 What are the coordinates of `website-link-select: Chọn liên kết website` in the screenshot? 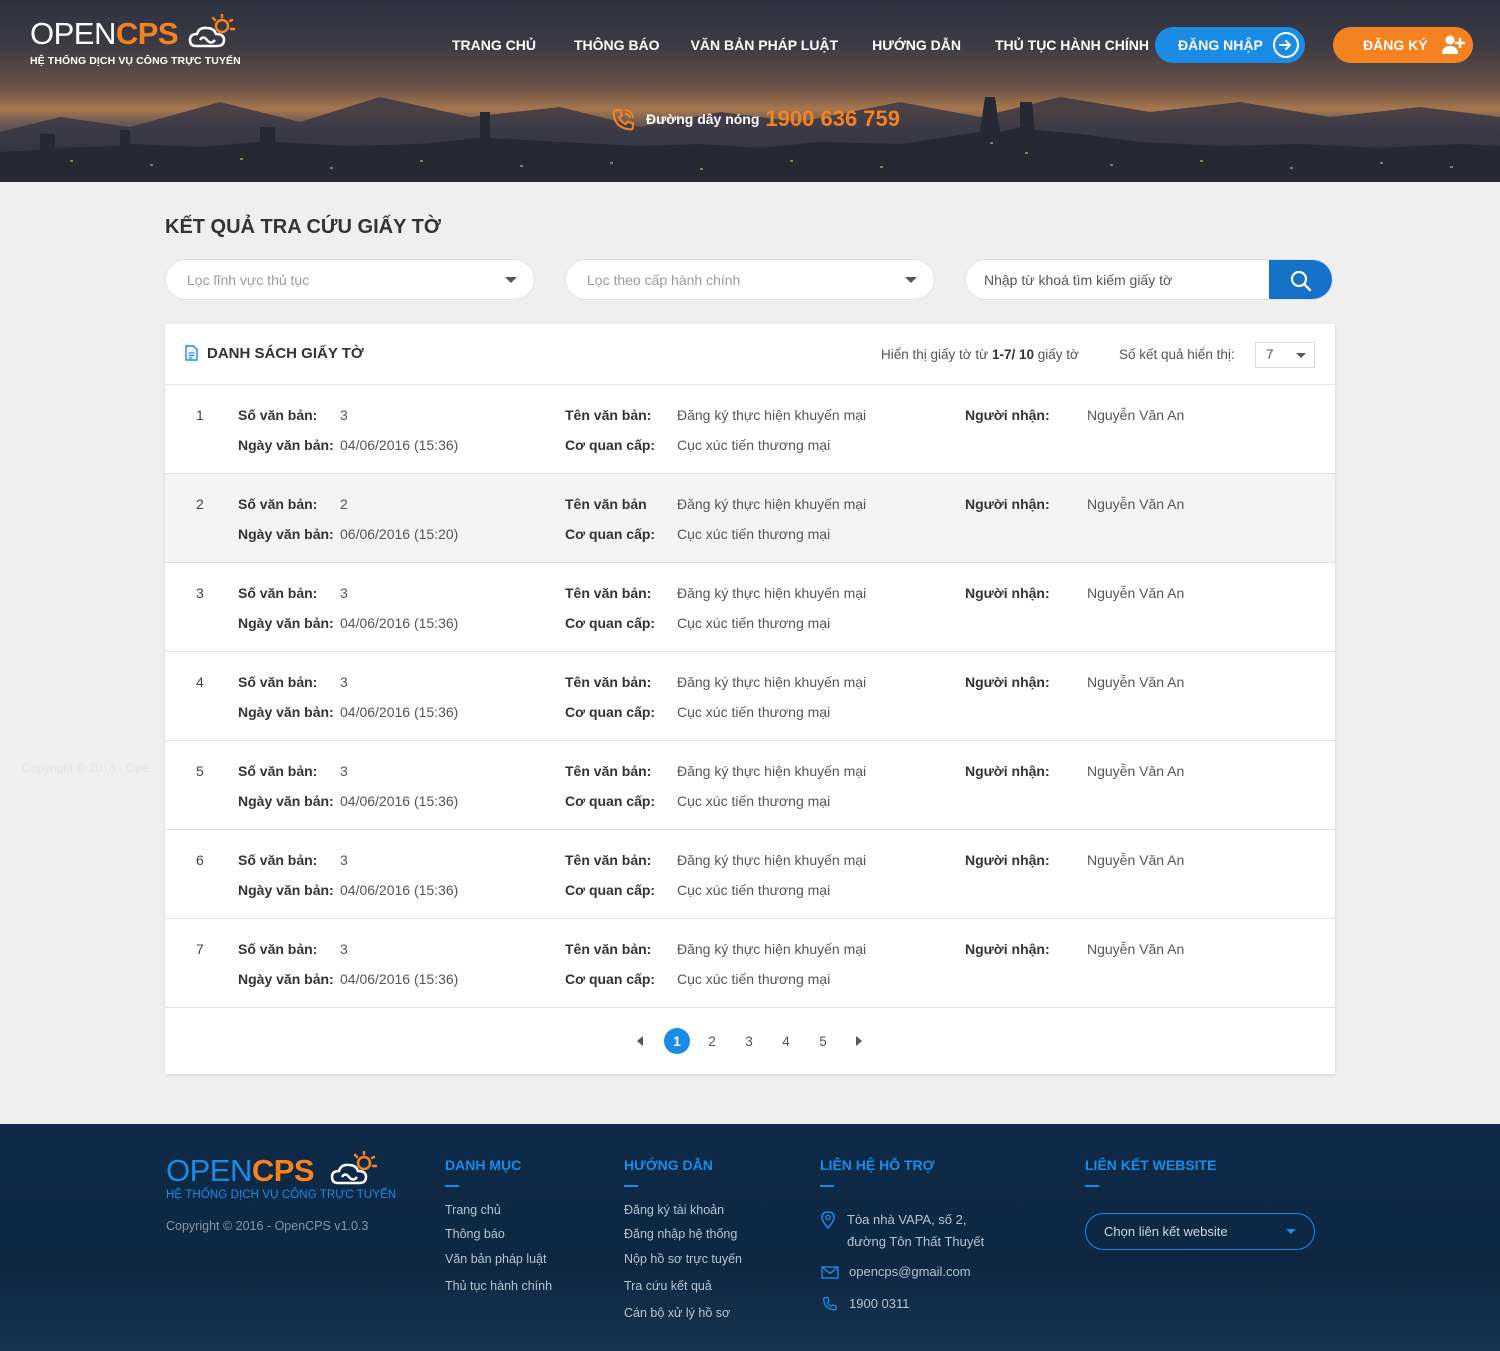 It's located at (1200, 1231).